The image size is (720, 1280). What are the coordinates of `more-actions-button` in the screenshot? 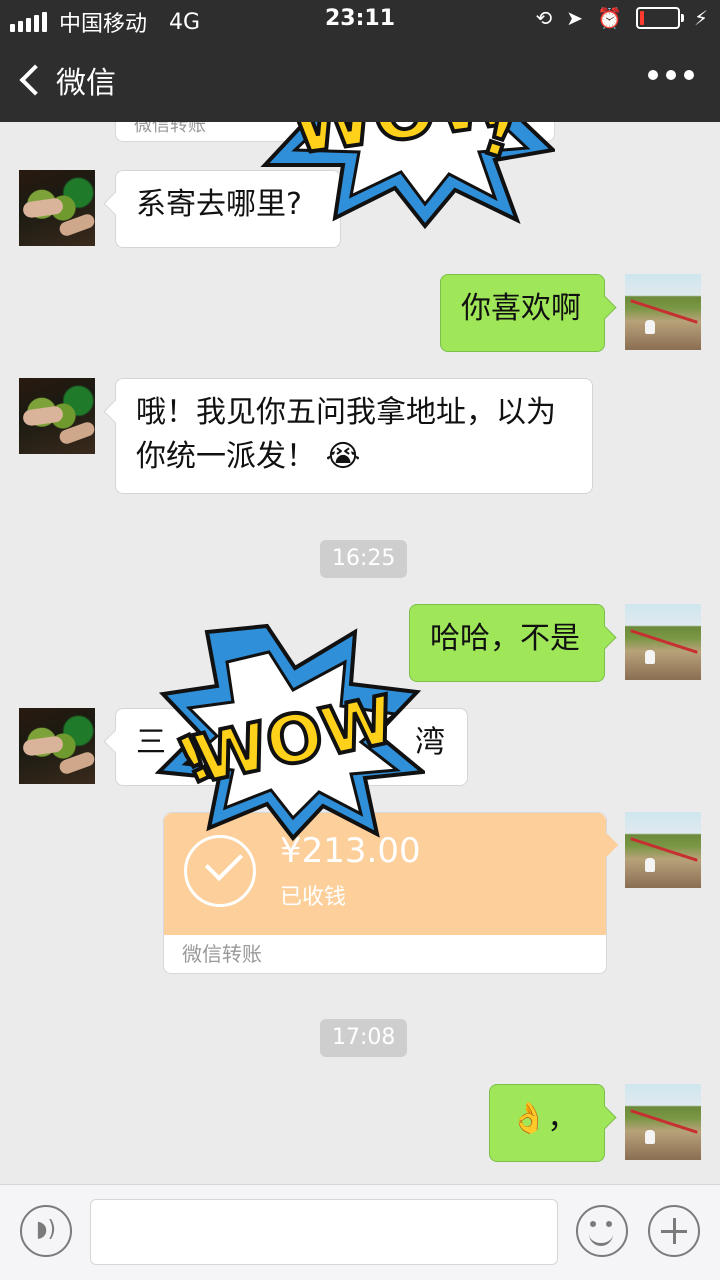 It's located at (674, 1231).